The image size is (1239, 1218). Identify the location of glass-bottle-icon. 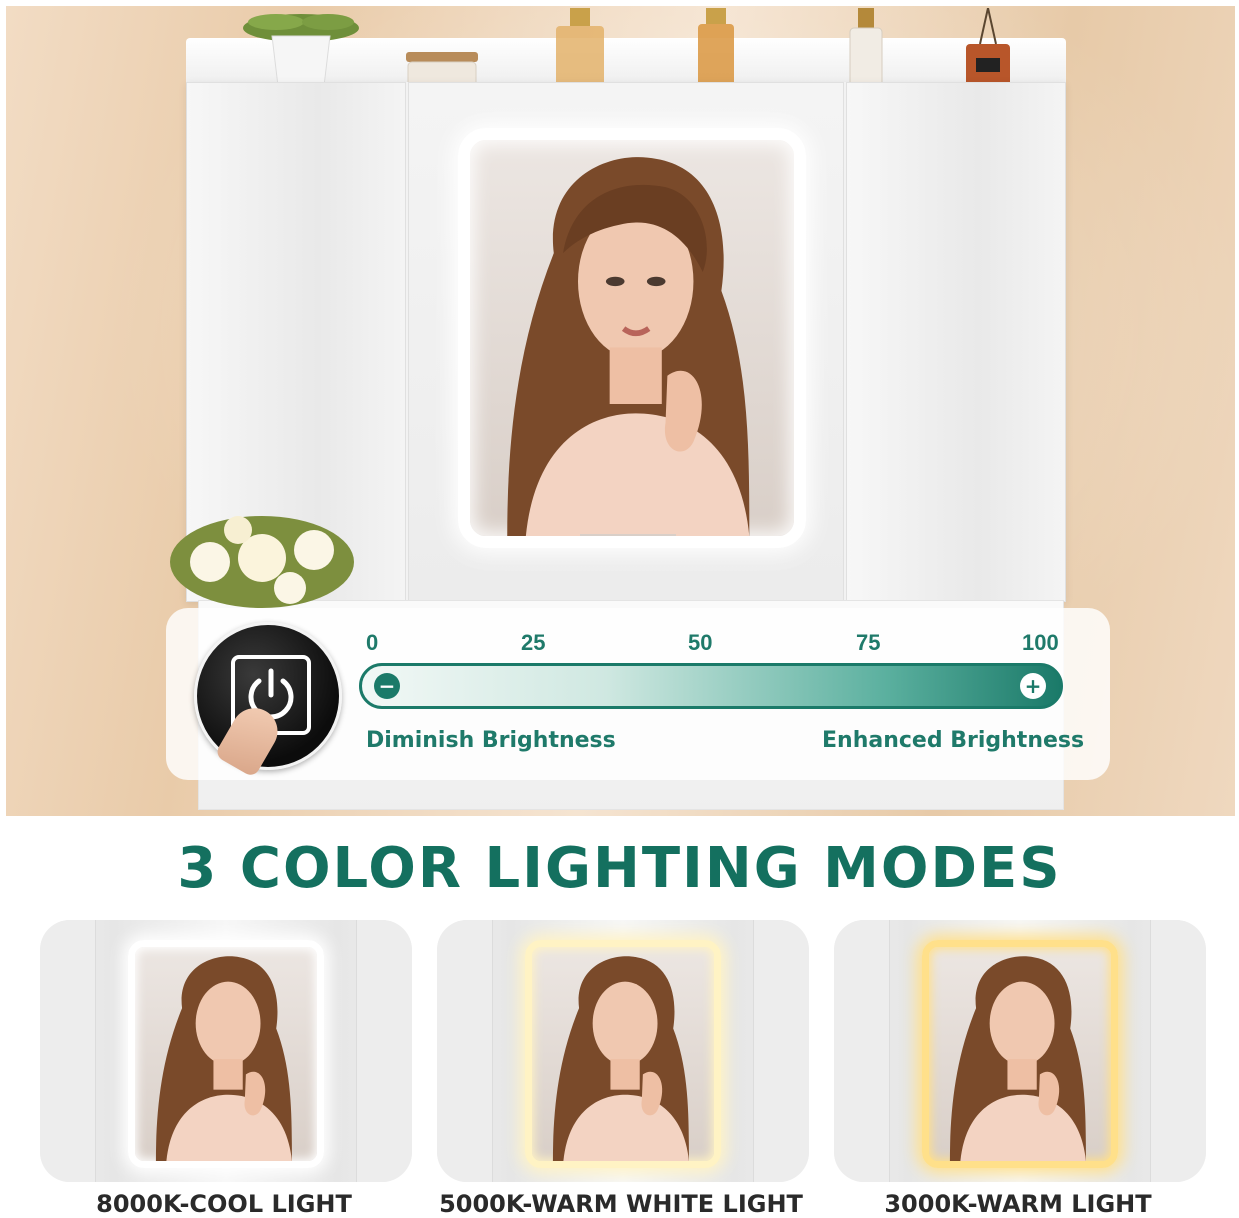
(866, 48).